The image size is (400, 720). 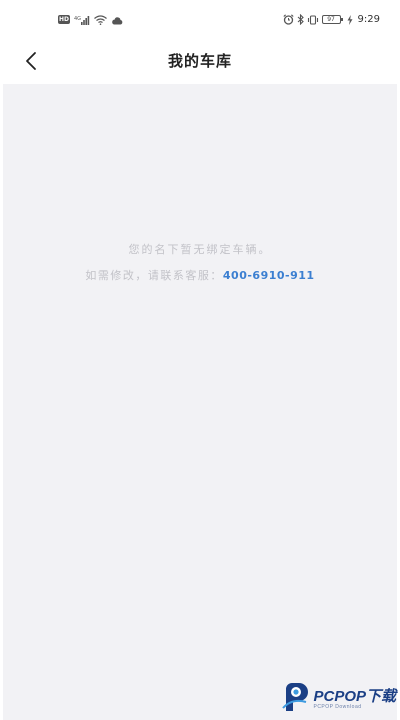 I want to click on status-bar: HD 4G 97 9:29, so click(x=200, y=19).